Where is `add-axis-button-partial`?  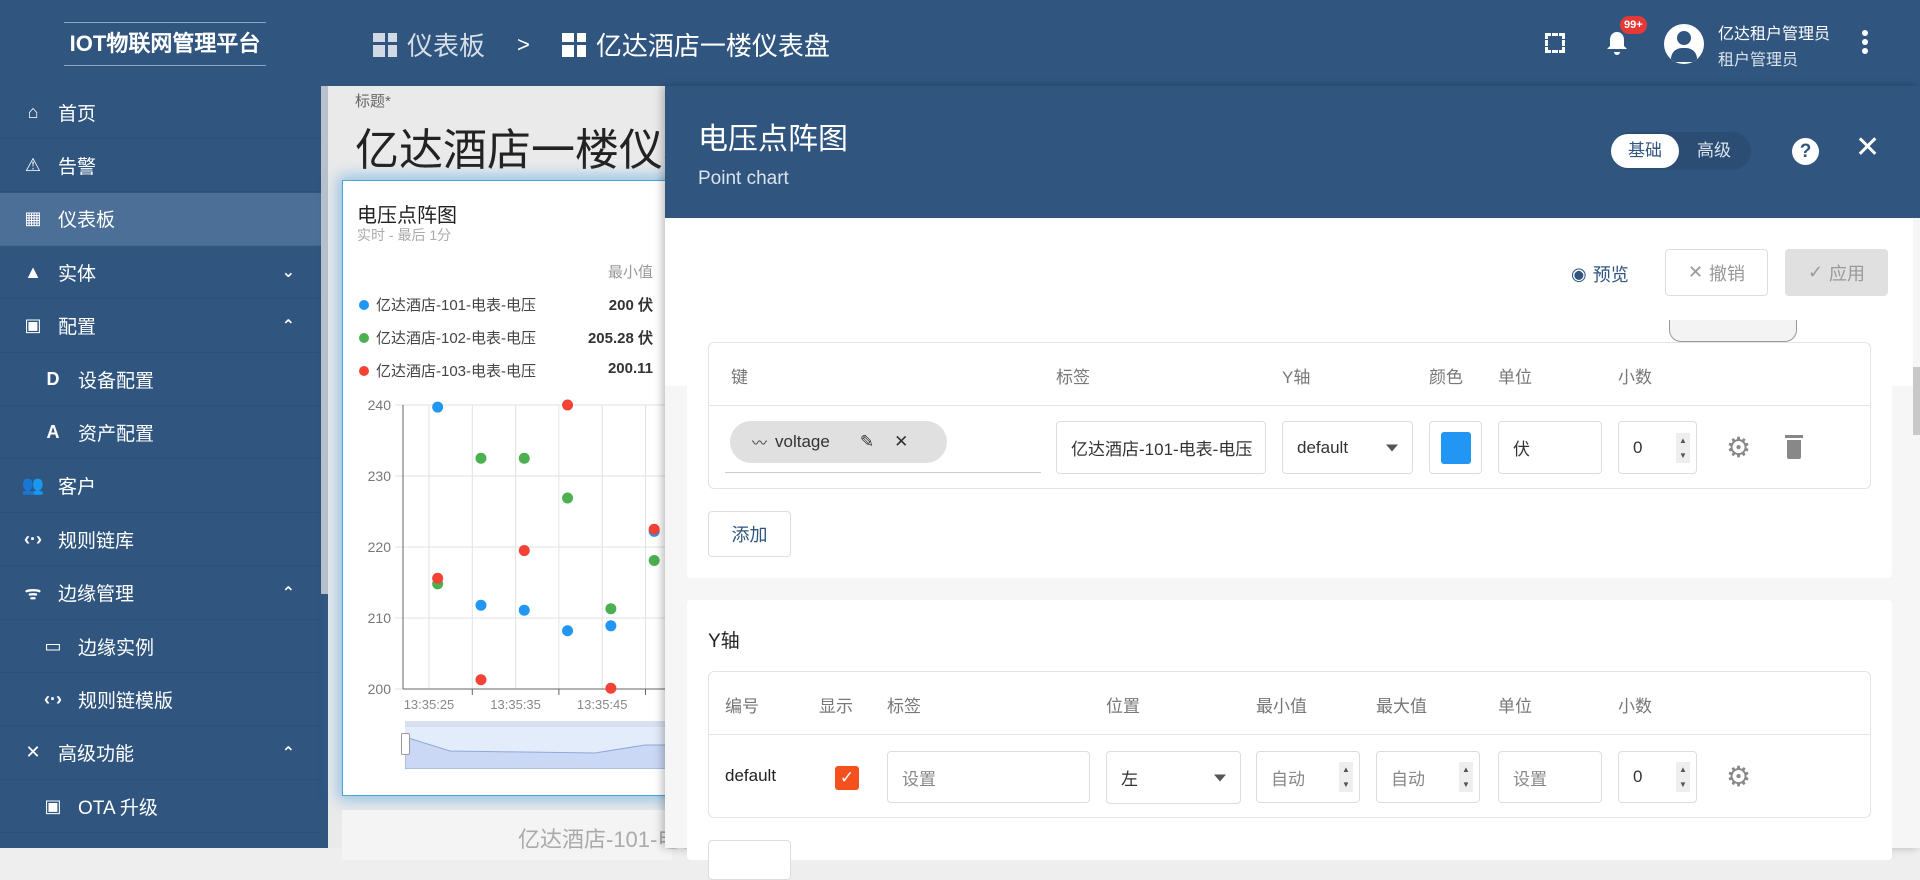 add-axis-button-partial is located at coordinates (749, 860).